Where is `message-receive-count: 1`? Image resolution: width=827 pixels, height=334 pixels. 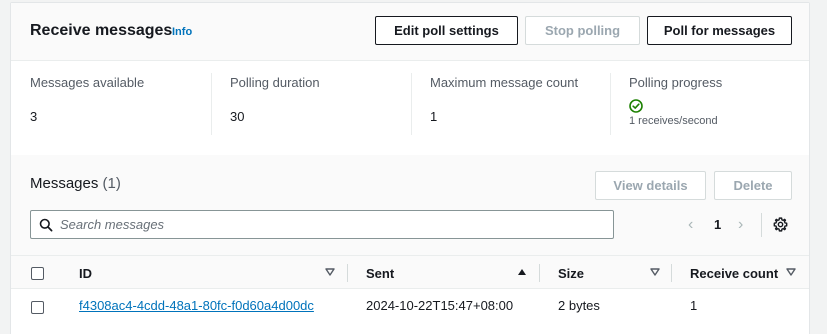
message-receive-count: 1 is located at coordinates (694, 305).